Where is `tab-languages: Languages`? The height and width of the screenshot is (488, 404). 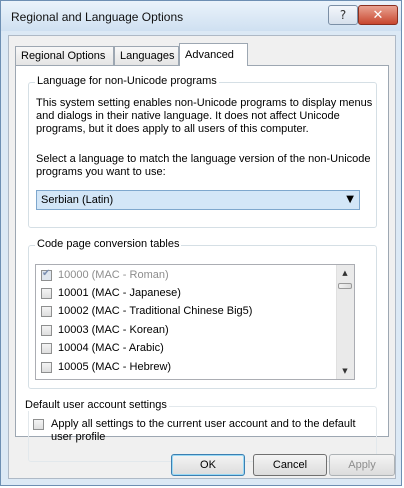
tab-languages: Languages is located at coordinates (146, 55).